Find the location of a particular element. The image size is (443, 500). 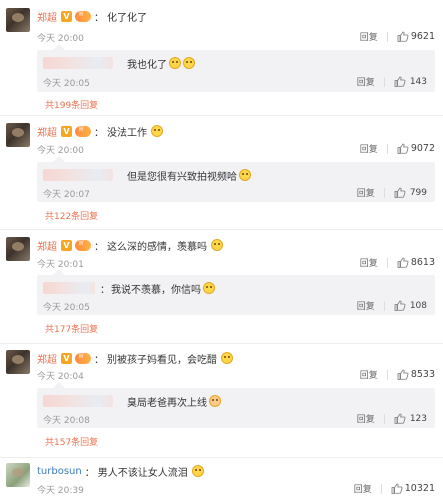

reply-count-link: 共157条回复 is located at coordinates (71, 441).